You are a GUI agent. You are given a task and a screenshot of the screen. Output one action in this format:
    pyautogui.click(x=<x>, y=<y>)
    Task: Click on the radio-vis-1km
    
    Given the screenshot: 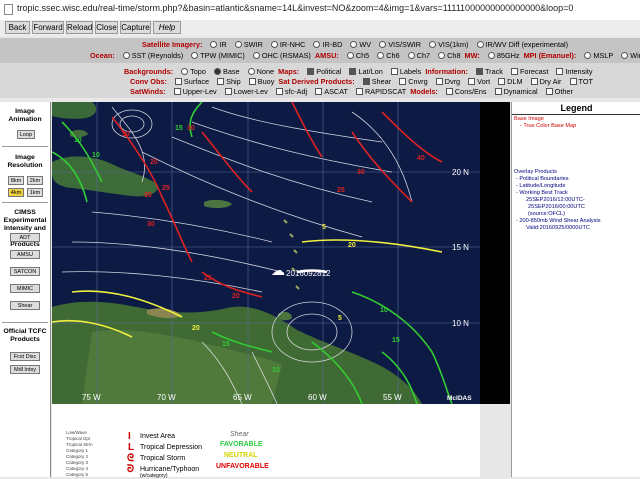 What is the action you would take?
    pyautogui.click(x=433, y=44)
    